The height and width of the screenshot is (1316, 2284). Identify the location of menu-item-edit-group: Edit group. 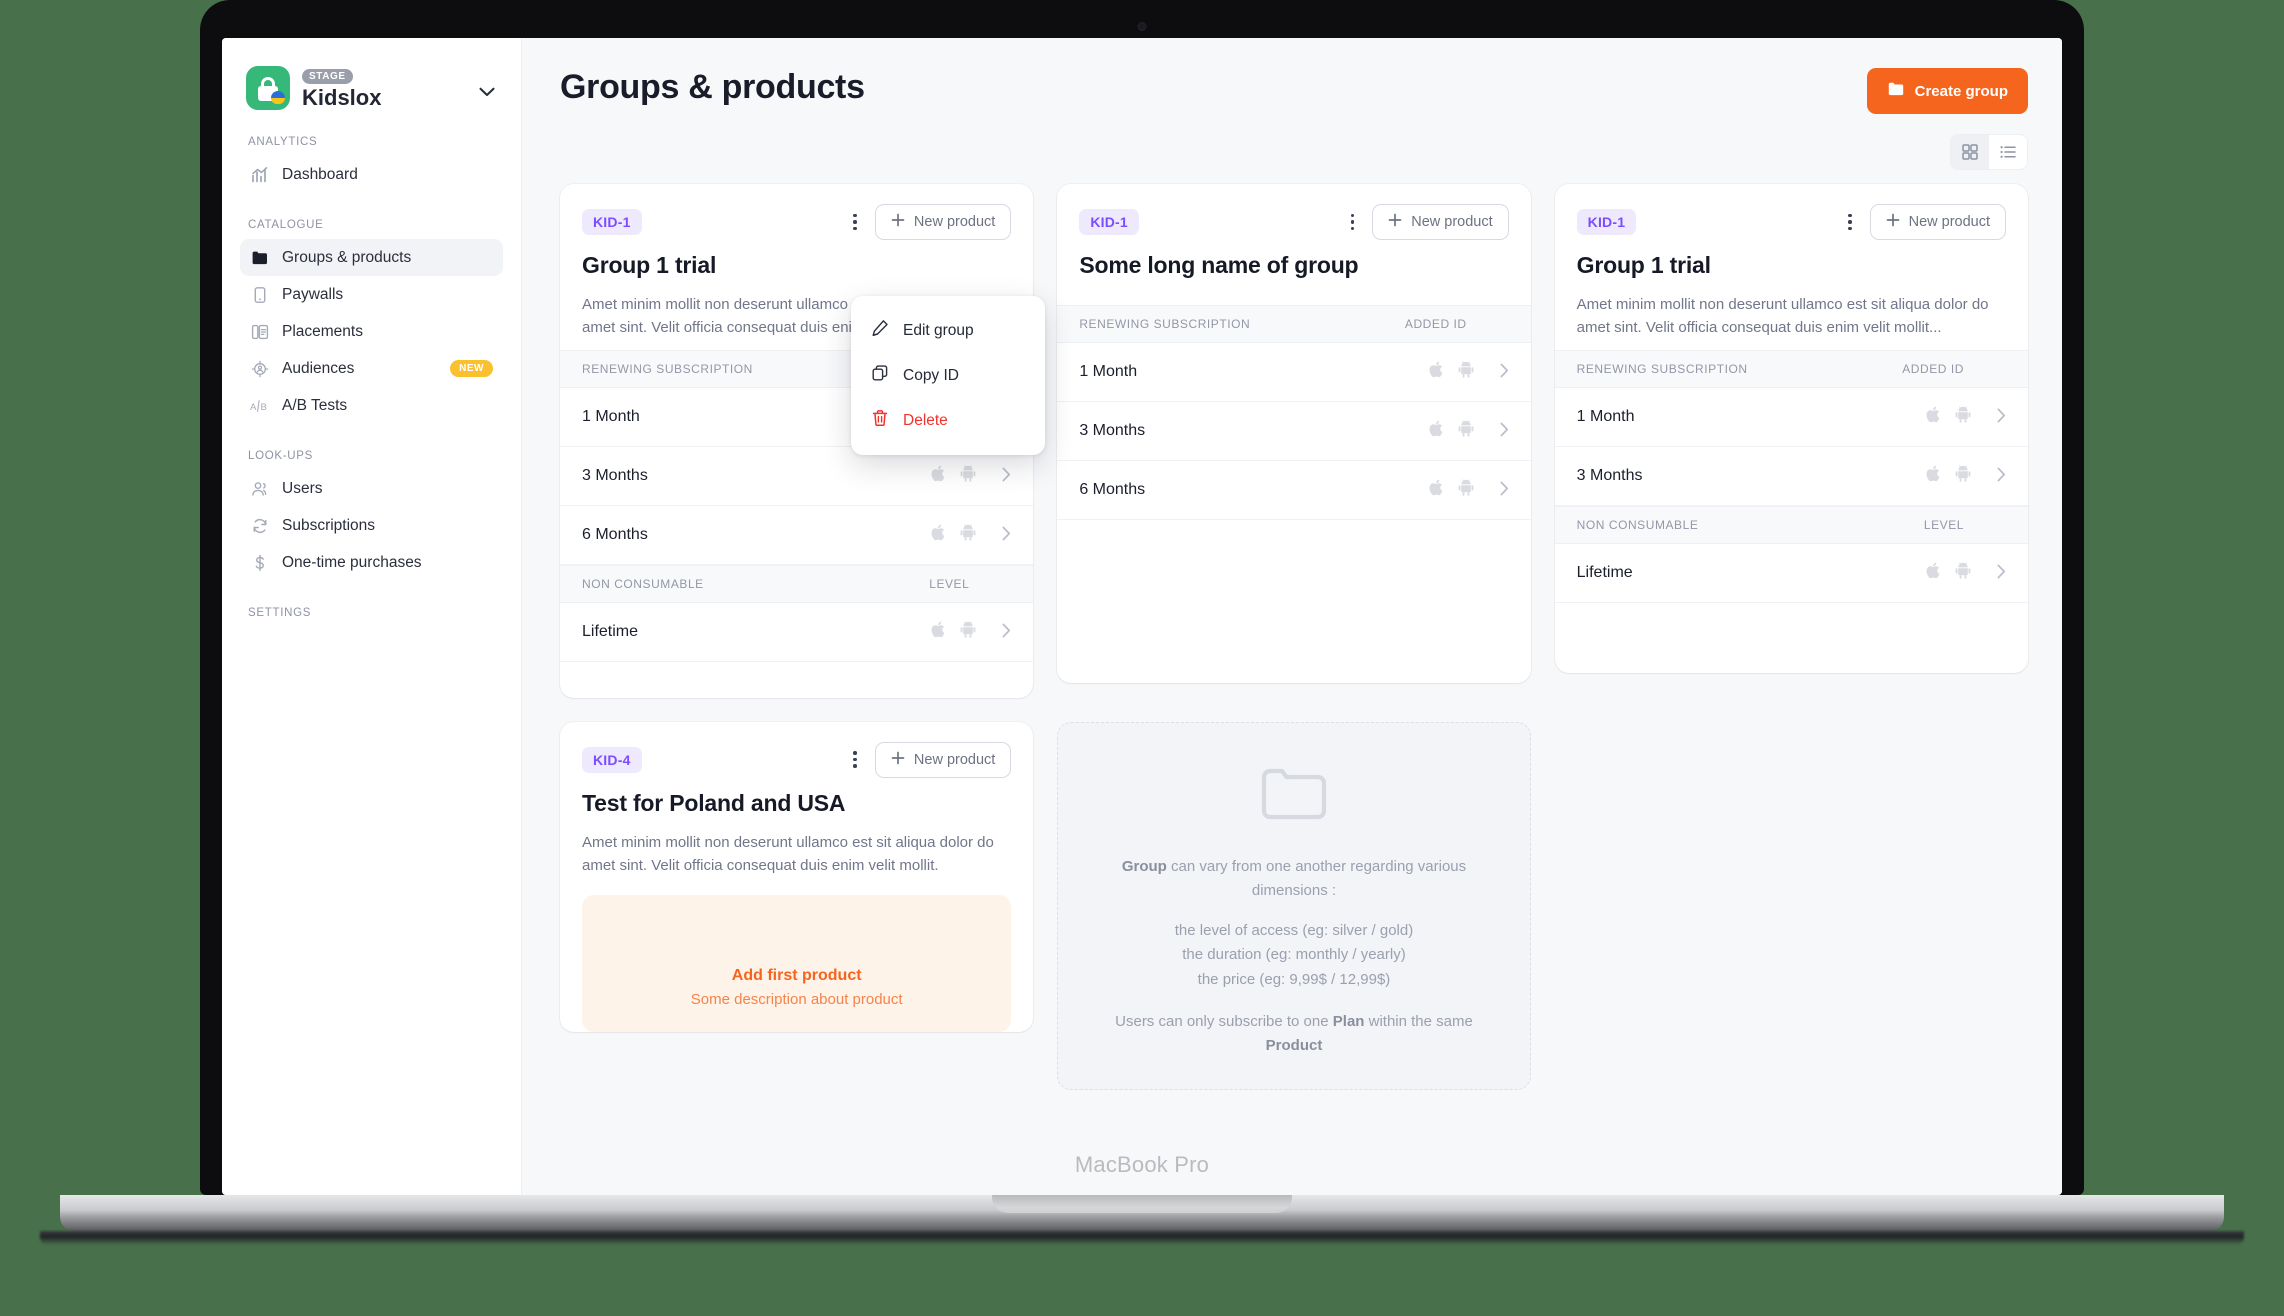
(948, 330).